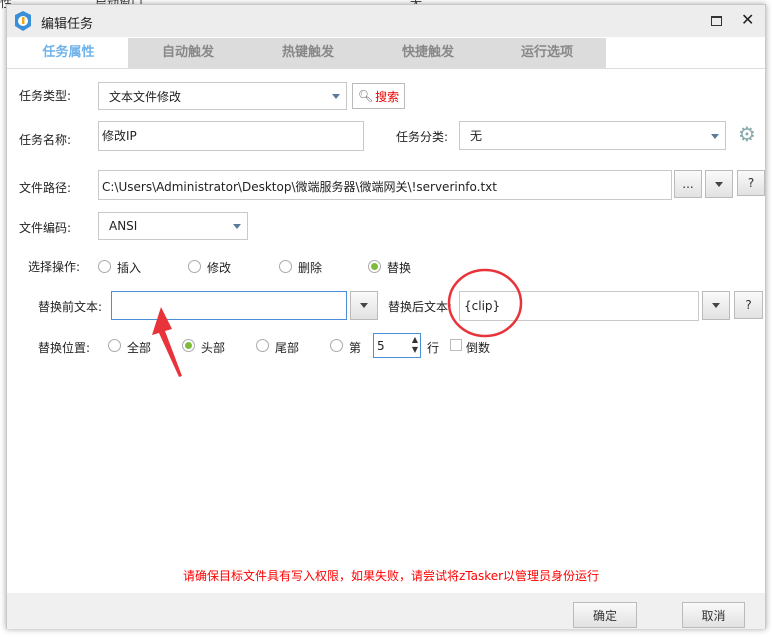  What do you see at coordinates (145, 96) in the screenshot?
I see `task-type-value: 文本文件修改` at bounding box center [145, 96].